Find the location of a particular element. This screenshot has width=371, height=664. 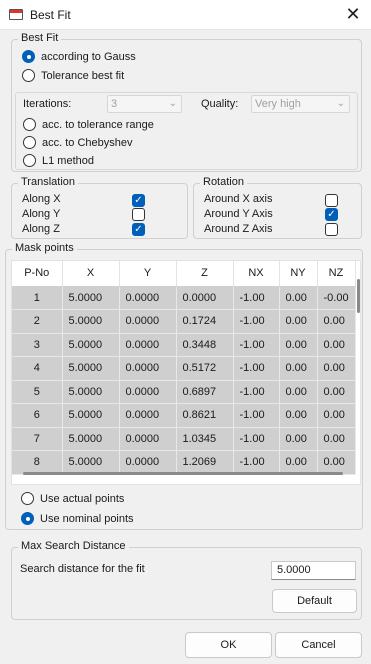

table-cell-z: 0.1724 is located at coordinates (205, 321).